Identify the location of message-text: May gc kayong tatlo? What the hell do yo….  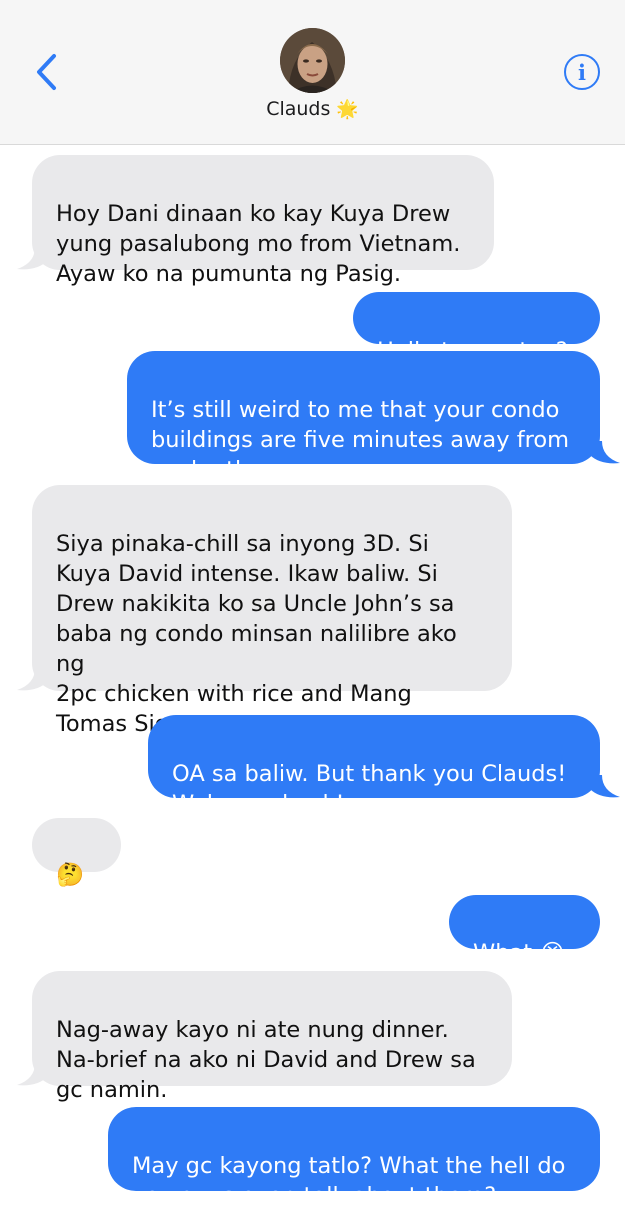
(349, 1181).